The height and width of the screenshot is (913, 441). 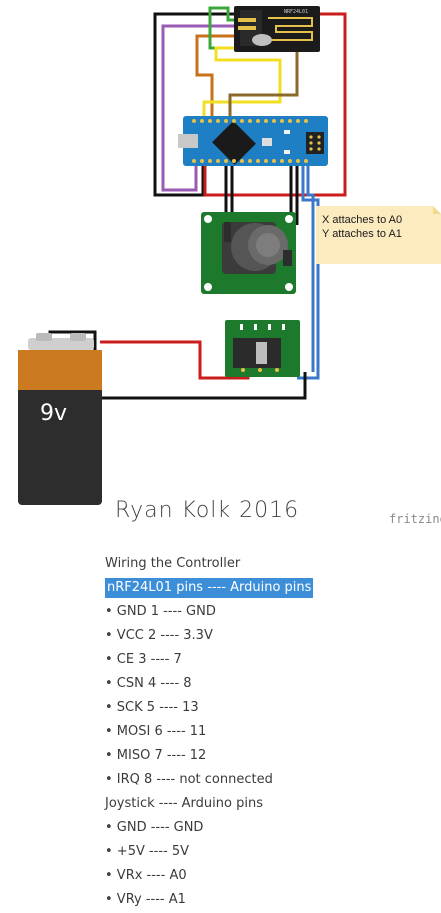 What do you see at coordinates (160, 611) in the screenshot?
I see `nrf-pin-item: • GND 1 ---- GND` at bounding box center [160, 611].